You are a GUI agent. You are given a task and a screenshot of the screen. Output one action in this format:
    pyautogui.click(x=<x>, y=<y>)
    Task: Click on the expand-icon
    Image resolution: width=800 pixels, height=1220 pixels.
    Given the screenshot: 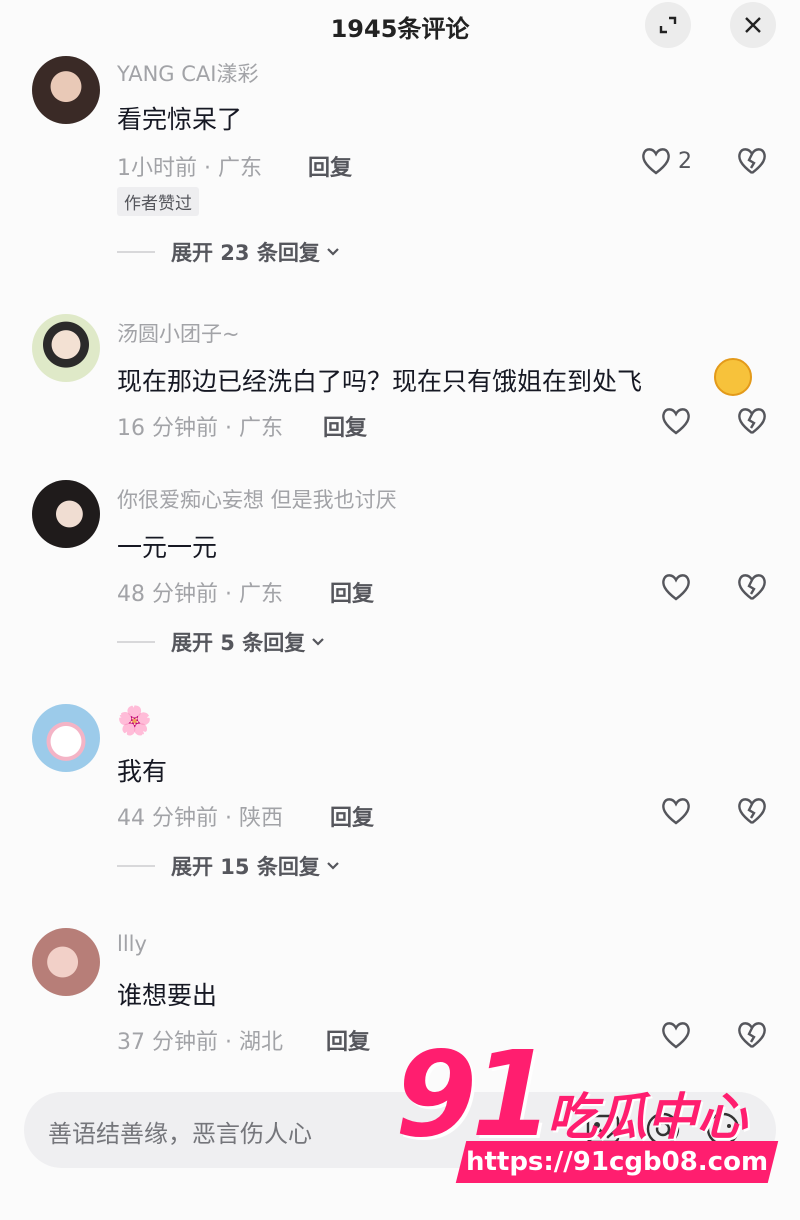 What is the action you would take?
    pyautogui.click(x=668, y=25)
    